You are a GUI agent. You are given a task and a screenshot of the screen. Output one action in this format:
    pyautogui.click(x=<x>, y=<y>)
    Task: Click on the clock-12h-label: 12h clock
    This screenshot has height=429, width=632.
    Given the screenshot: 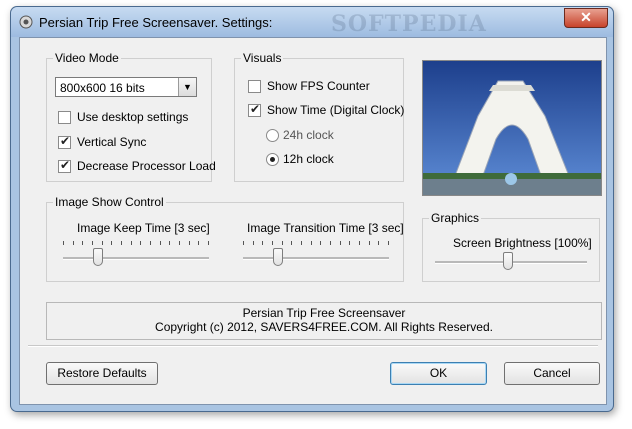 What is the action you would take?
    pyautogui.click(x=308, y=159)
    